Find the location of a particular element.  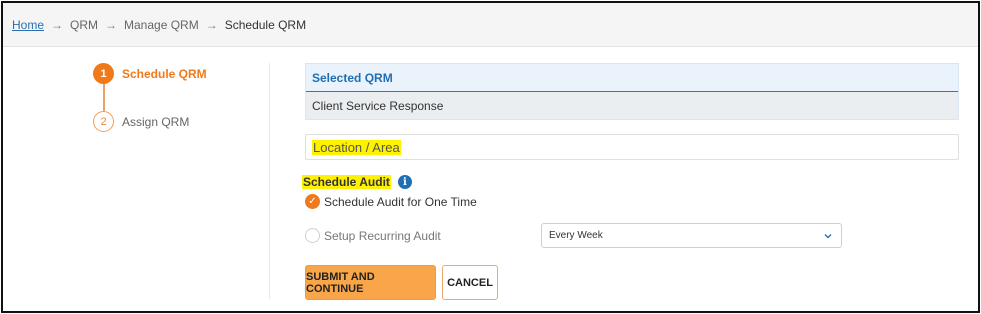

step-assign-qrm: 2 Assign QRM is located at coordinates (141, 121).